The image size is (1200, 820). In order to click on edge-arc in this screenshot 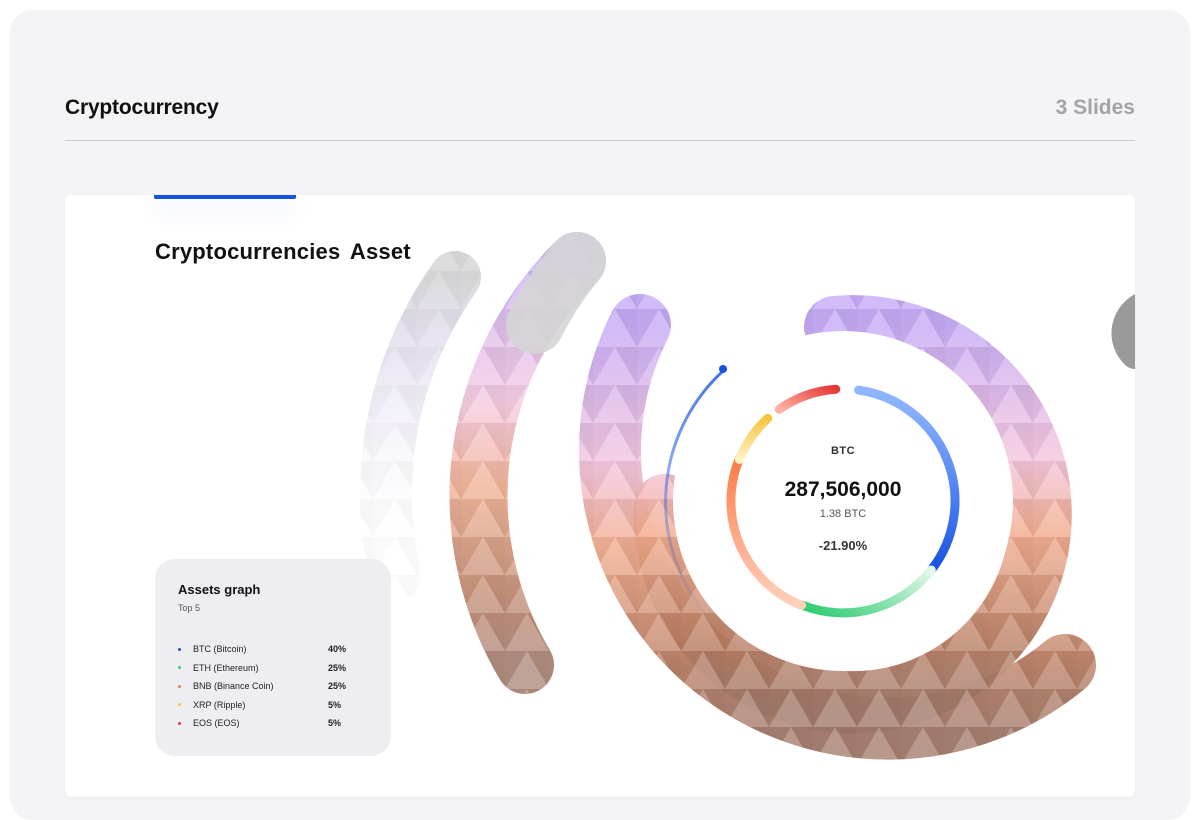, I will do `click(1123, 332)`.